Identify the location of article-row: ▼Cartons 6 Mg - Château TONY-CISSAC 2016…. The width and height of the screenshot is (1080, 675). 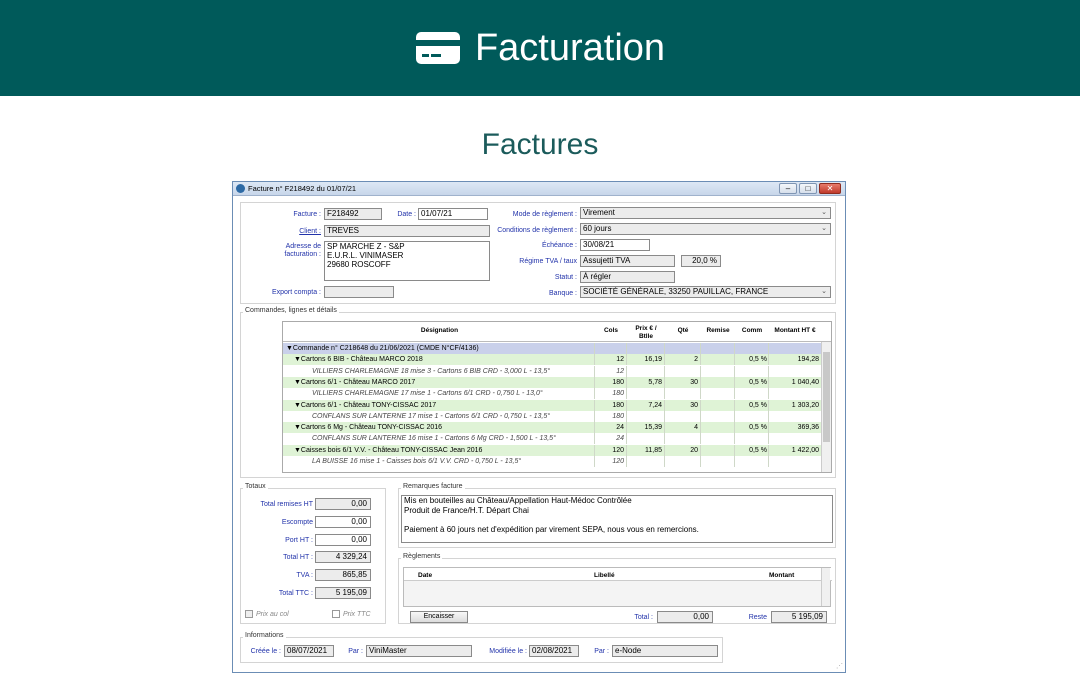
(552, 428).